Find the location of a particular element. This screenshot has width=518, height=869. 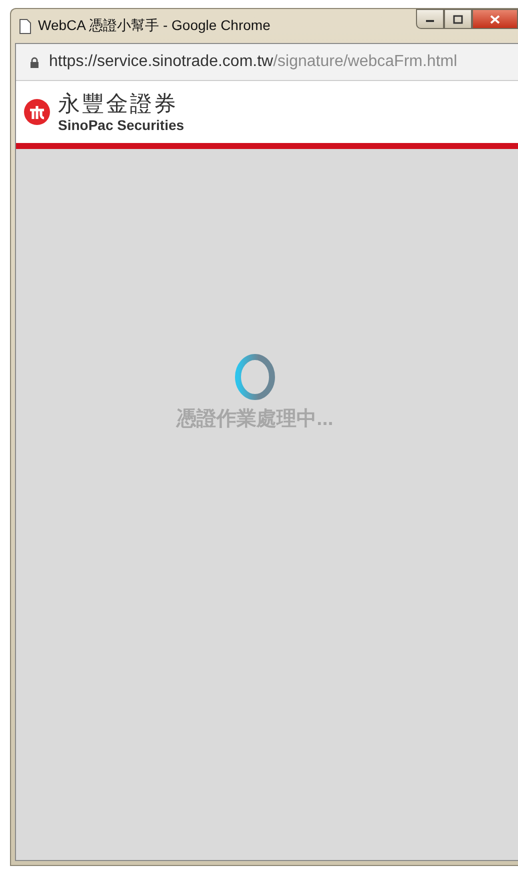

address-bar: https://service.sinotrade.com.tw/signature/webcaFrm.html is located at coordinates (267, 62).